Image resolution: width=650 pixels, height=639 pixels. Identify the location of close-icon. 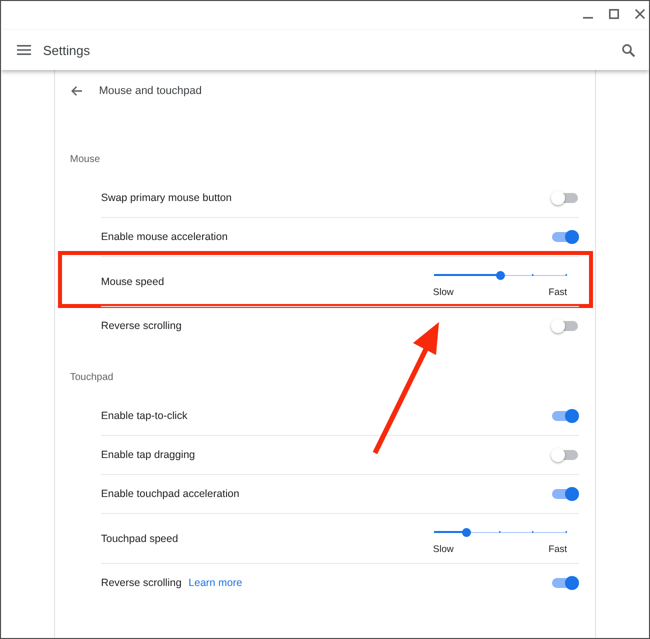
(640, 14).